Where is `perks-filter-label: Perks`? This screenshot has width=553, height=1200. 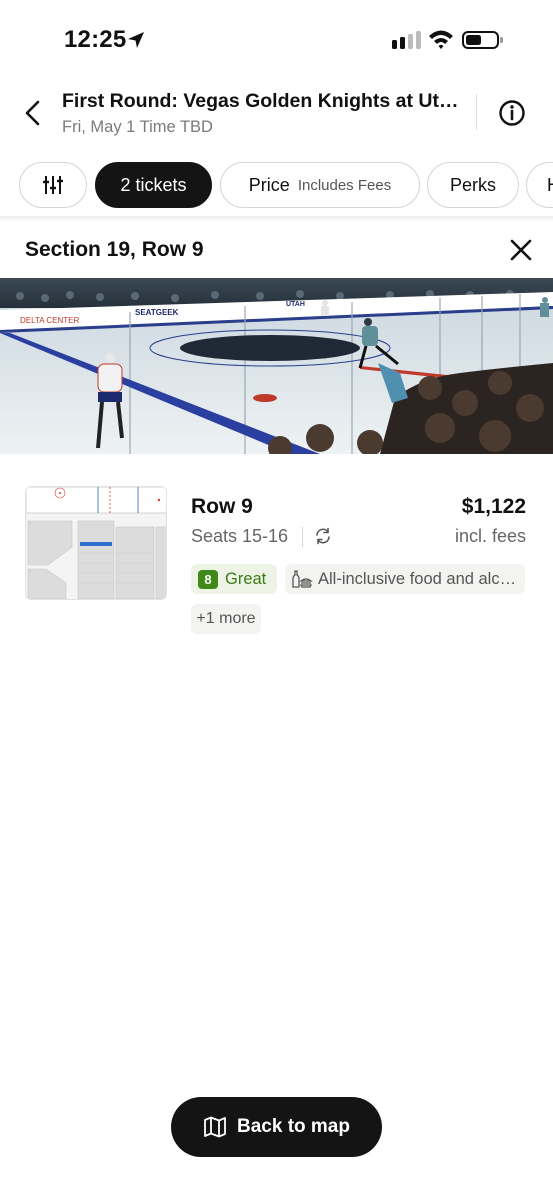 perks-filter-label: Perks is located at coordinates (472, 184).